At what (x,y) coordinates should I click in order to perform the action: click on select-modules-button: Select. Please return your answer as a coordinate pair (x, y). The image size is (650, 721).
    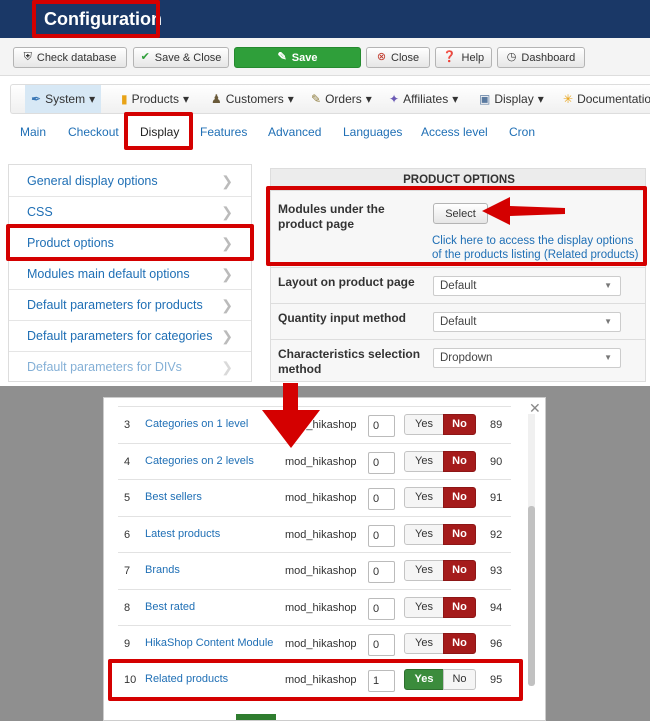
    Looking at the image, I should click on (460, 213).